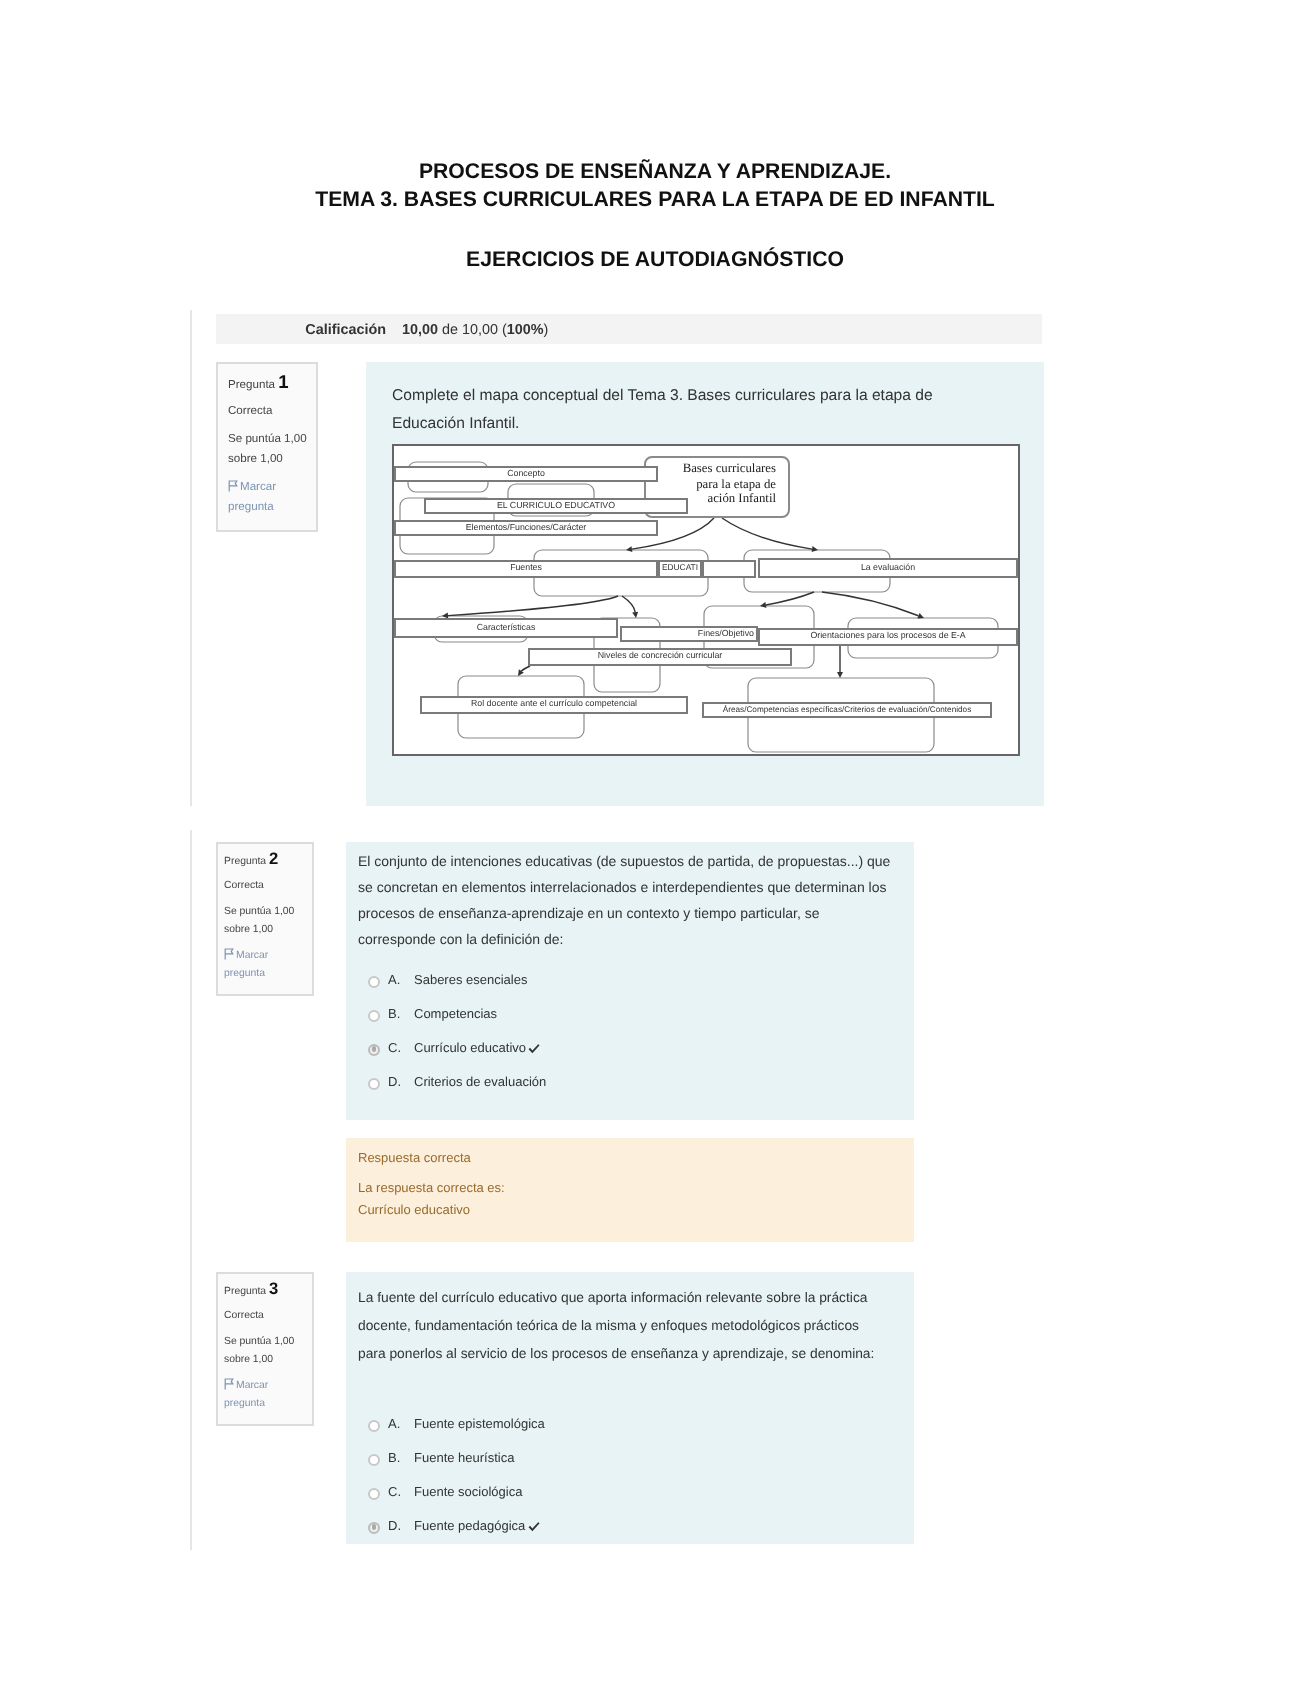 The height and width of the screenshot is (1696, 1310). I want to click on document-title: TEMA 3. BASES CURRICULARES PARA LA ETAPA DE ED INFANTIL, so click(655, 200).